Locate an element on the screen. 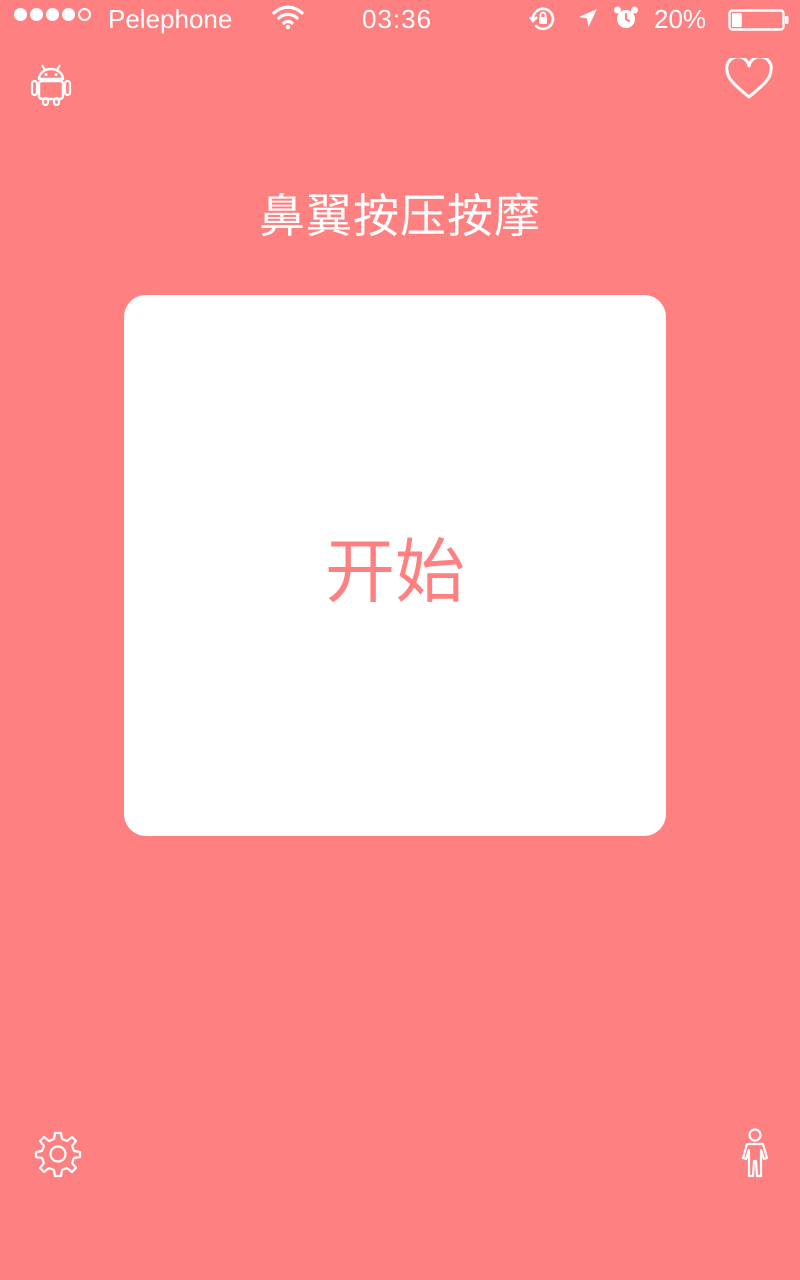 This screenshot has width=800, height=1280. status-bar: Pelephone 03:36 20% is located at coordinates (400, 20).